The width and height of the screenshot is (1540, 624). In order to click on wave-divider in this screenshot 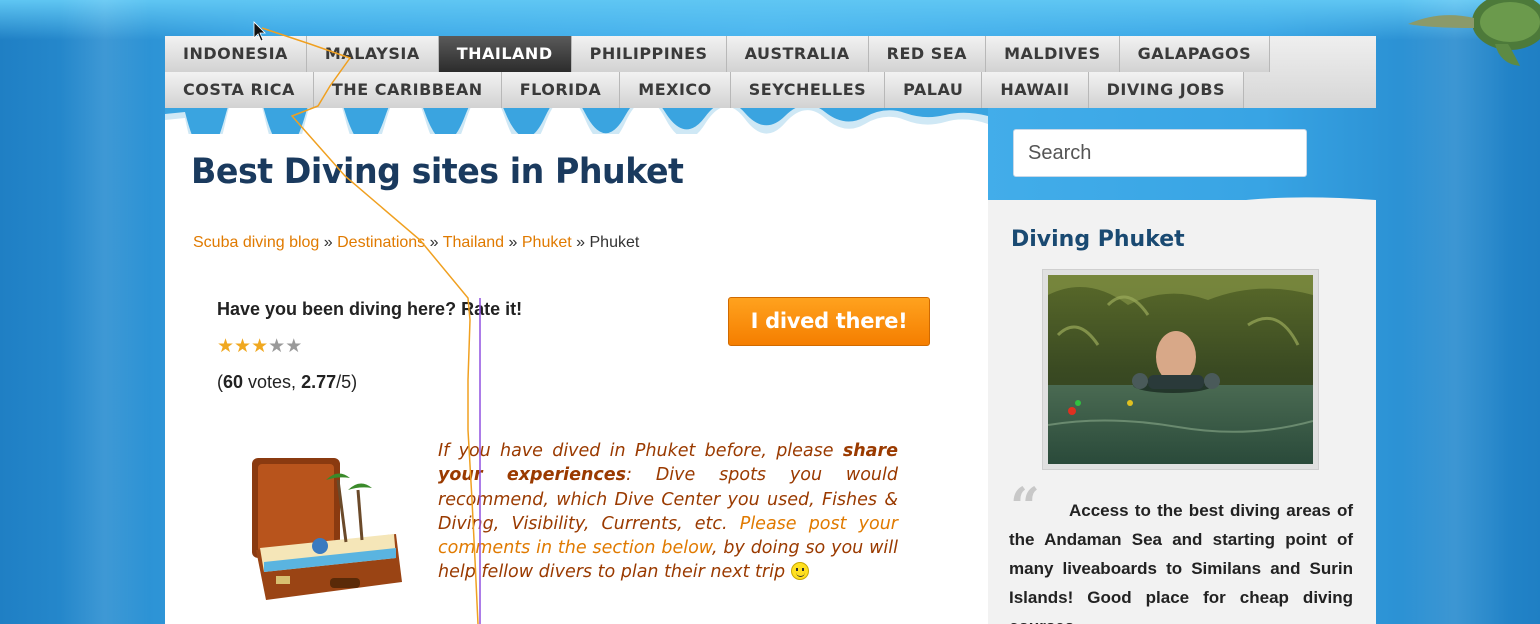, I will do `click(576, 121)`.